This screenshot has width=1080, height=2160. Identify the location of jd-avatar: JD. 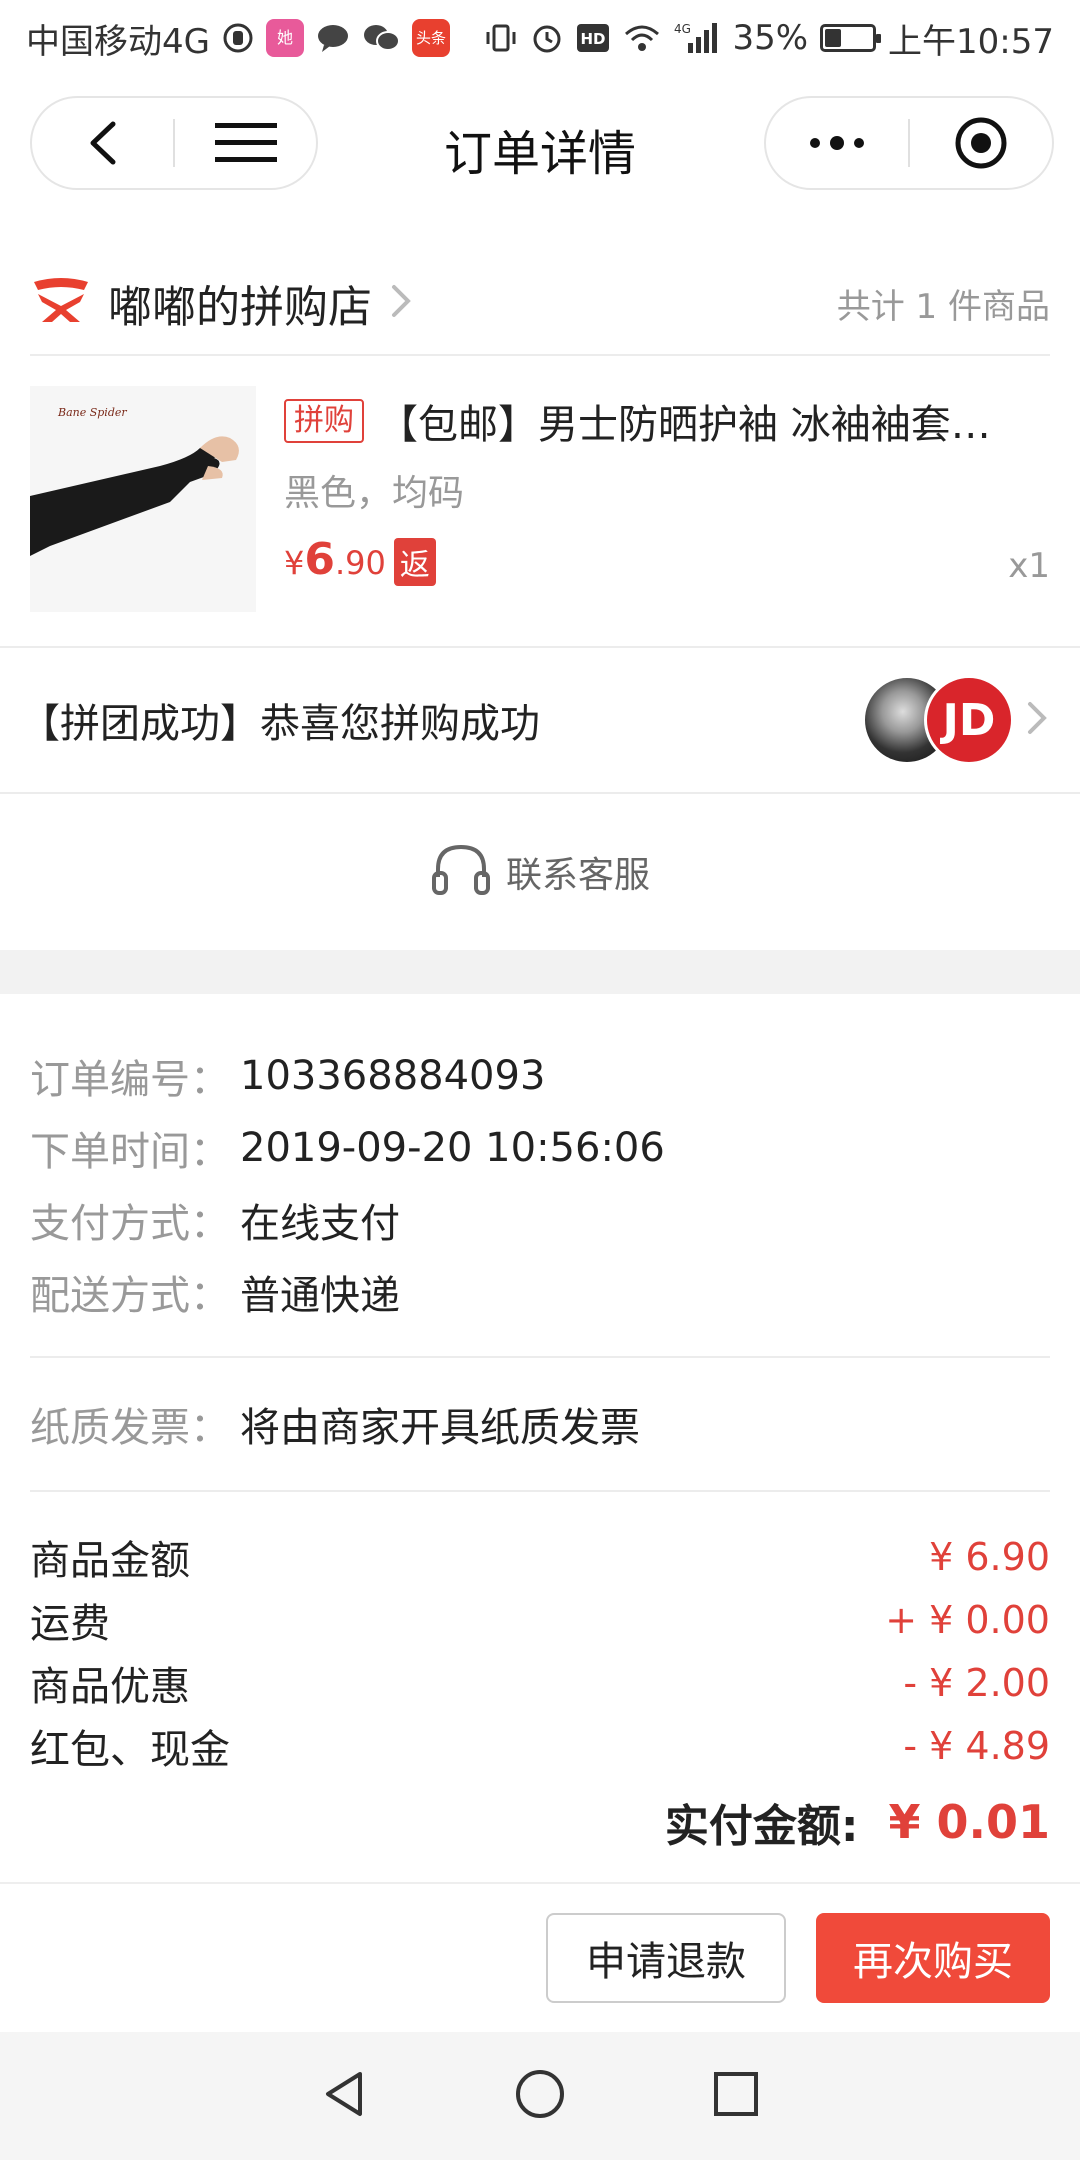
(969, 720).